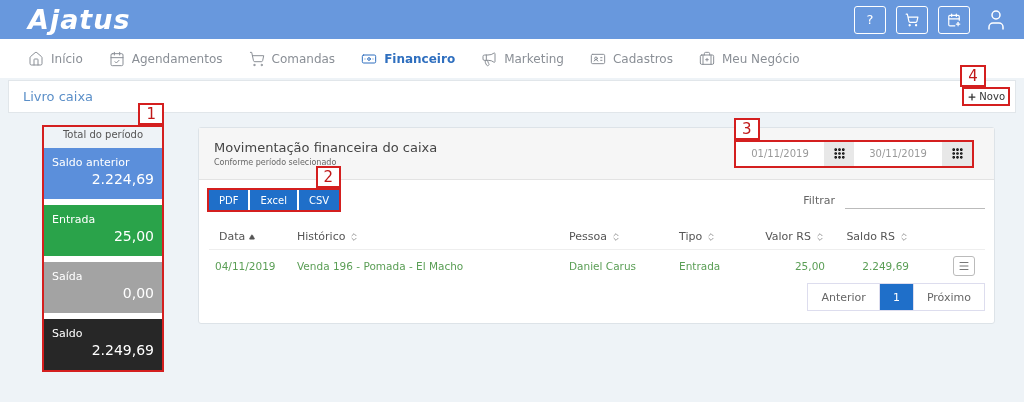 The height and width of the screenshot is (402, 1024). Describe the element at coordinates (79, 19) in the screenshot. I see `logo: Ajatus` at that location.